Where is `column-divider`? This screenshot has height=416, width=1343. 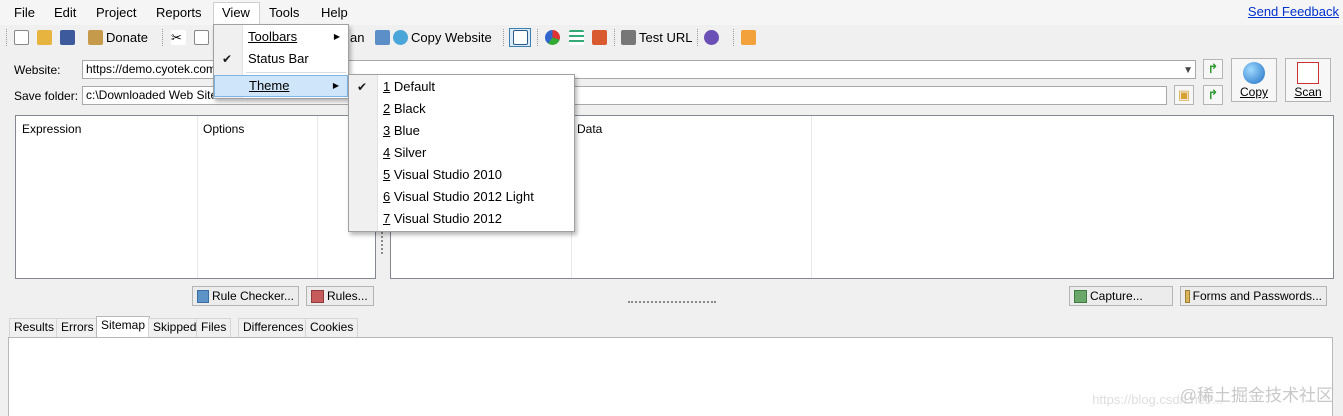
column-divider is located at coordinates (317, 197).